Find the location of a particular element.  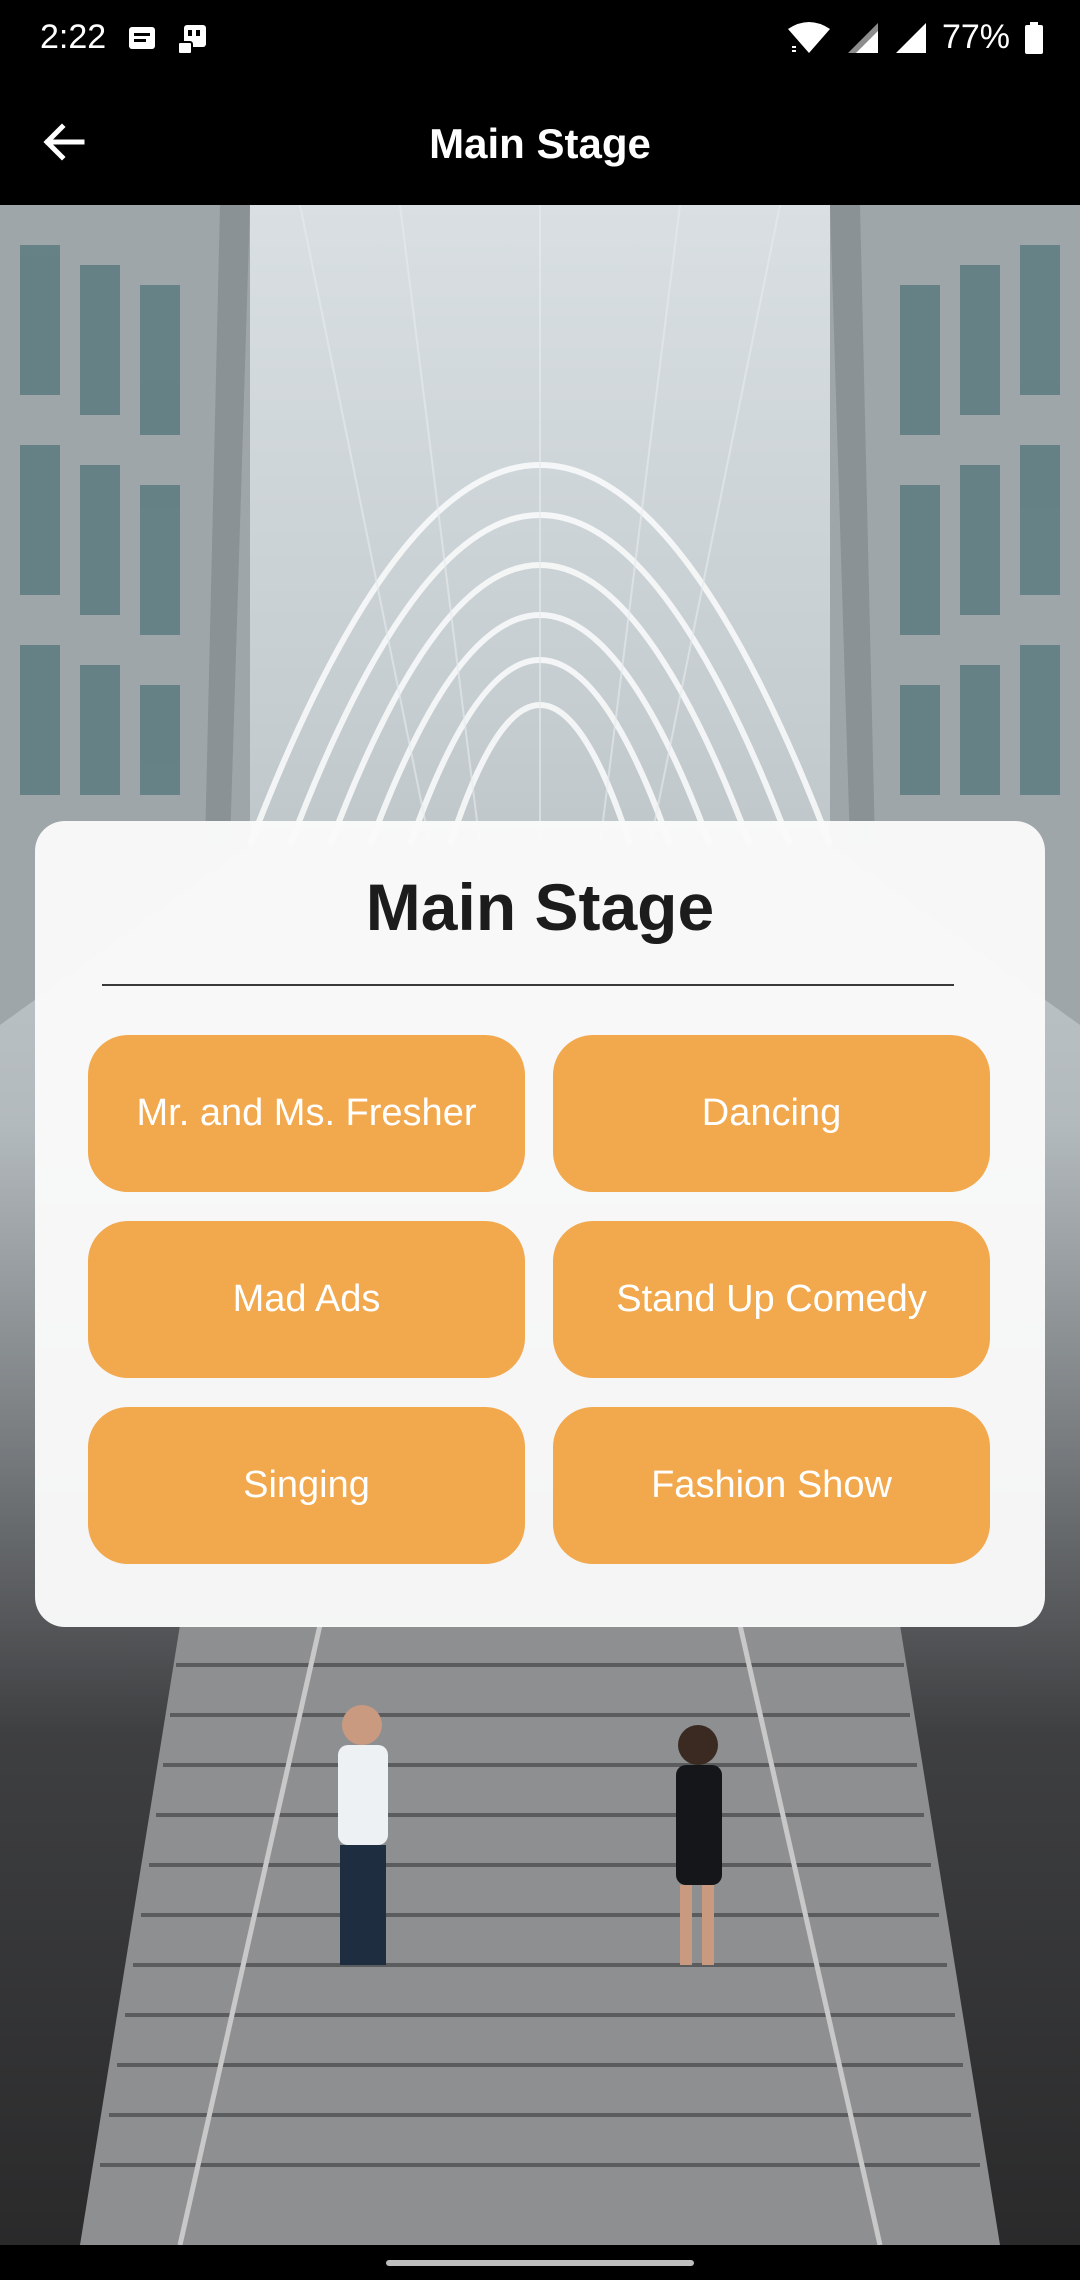

event-button-fashion-show: Fashion Show is located at coordinates (771, 1485).